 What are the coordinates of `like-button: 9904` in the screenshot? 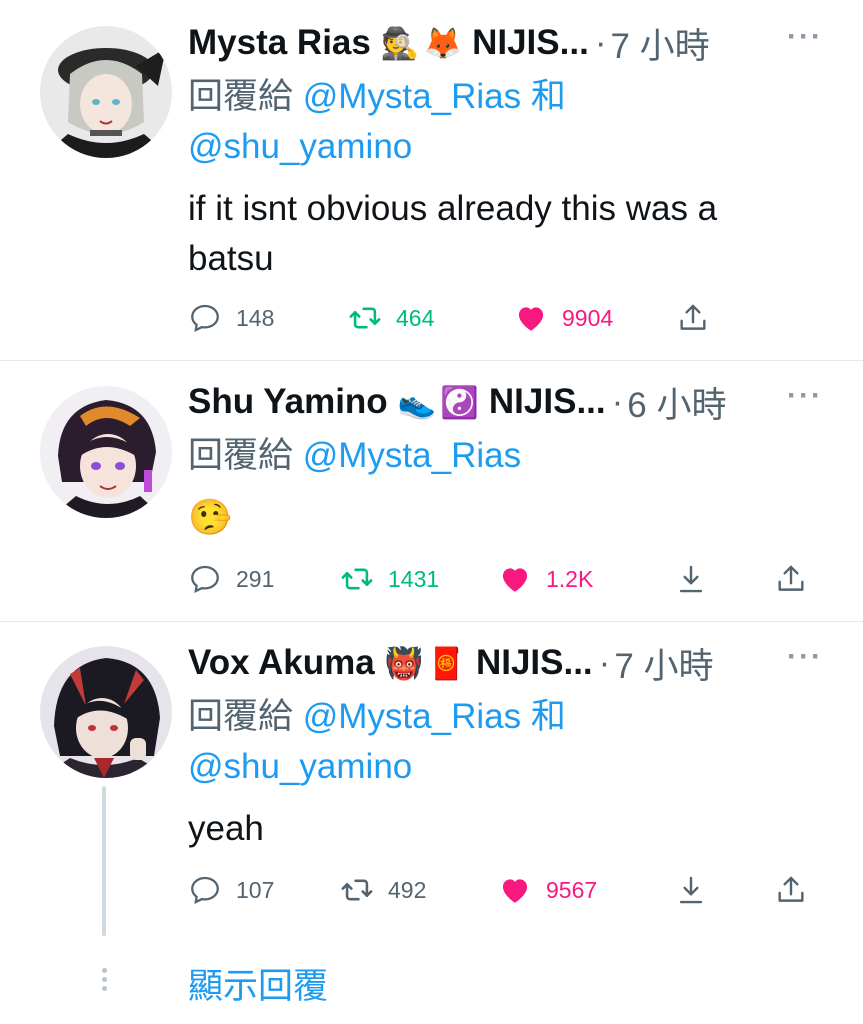 It's located at (563, 318).